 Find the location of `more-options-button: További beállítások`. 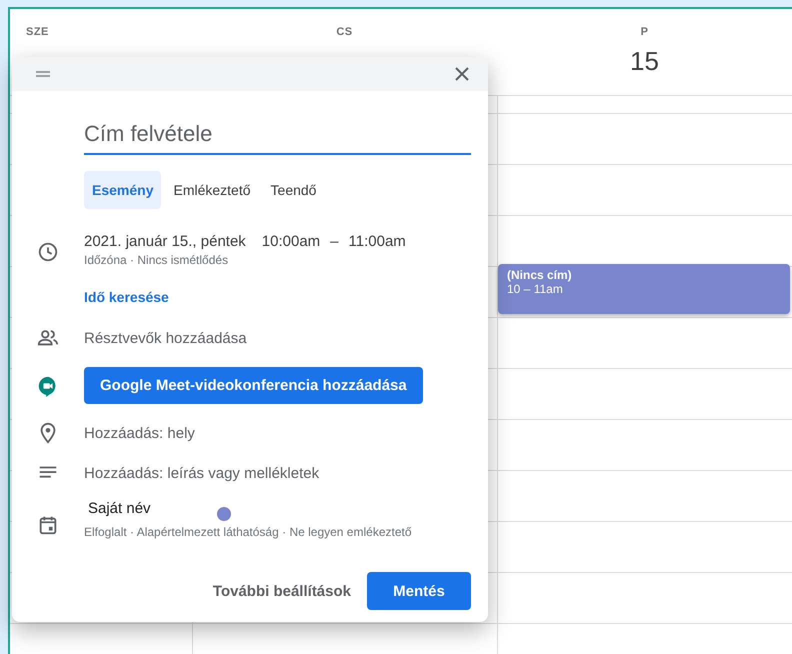

more-options-button: További beállítások is located at coordinates (281, 591).